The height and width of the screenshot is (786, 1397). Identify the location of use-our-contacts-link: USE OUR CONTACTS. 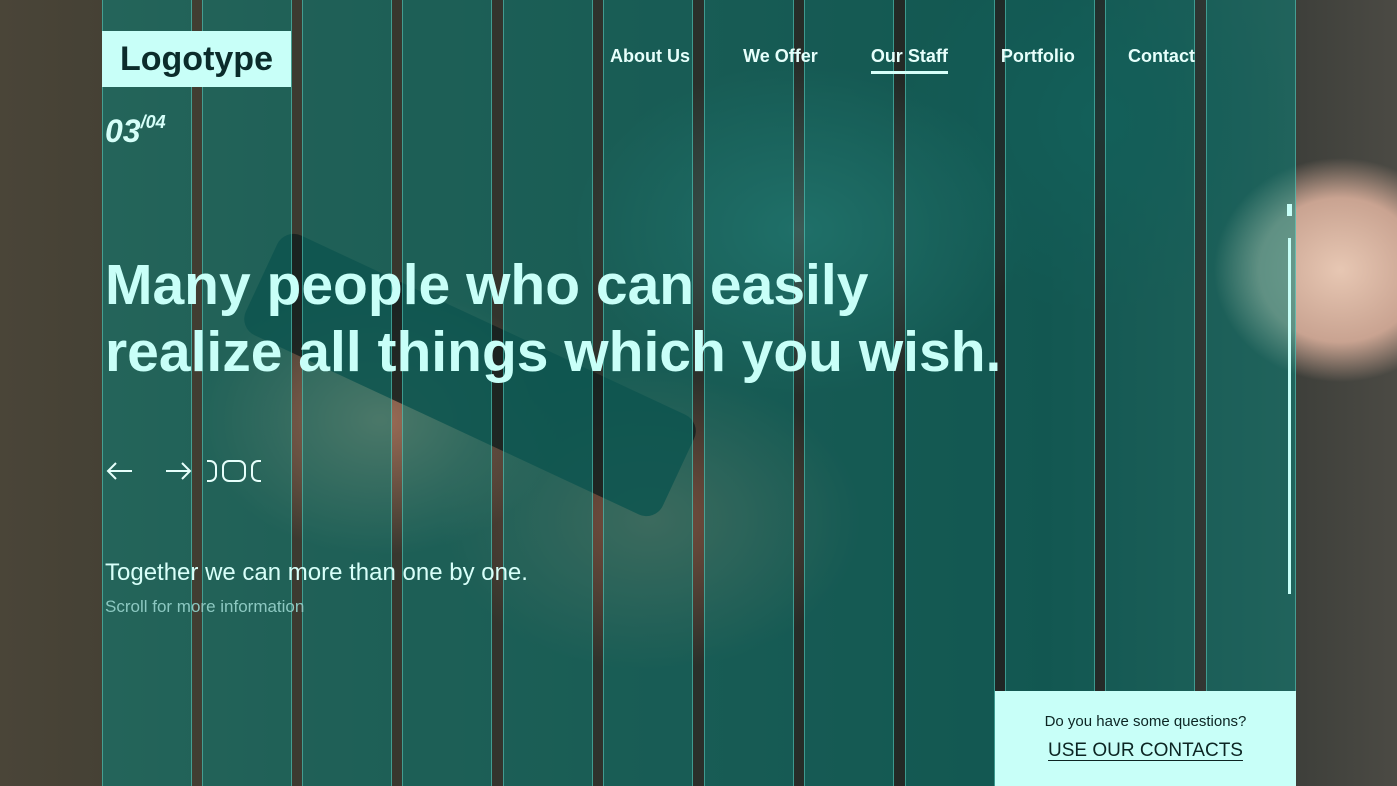
(1145, 751).